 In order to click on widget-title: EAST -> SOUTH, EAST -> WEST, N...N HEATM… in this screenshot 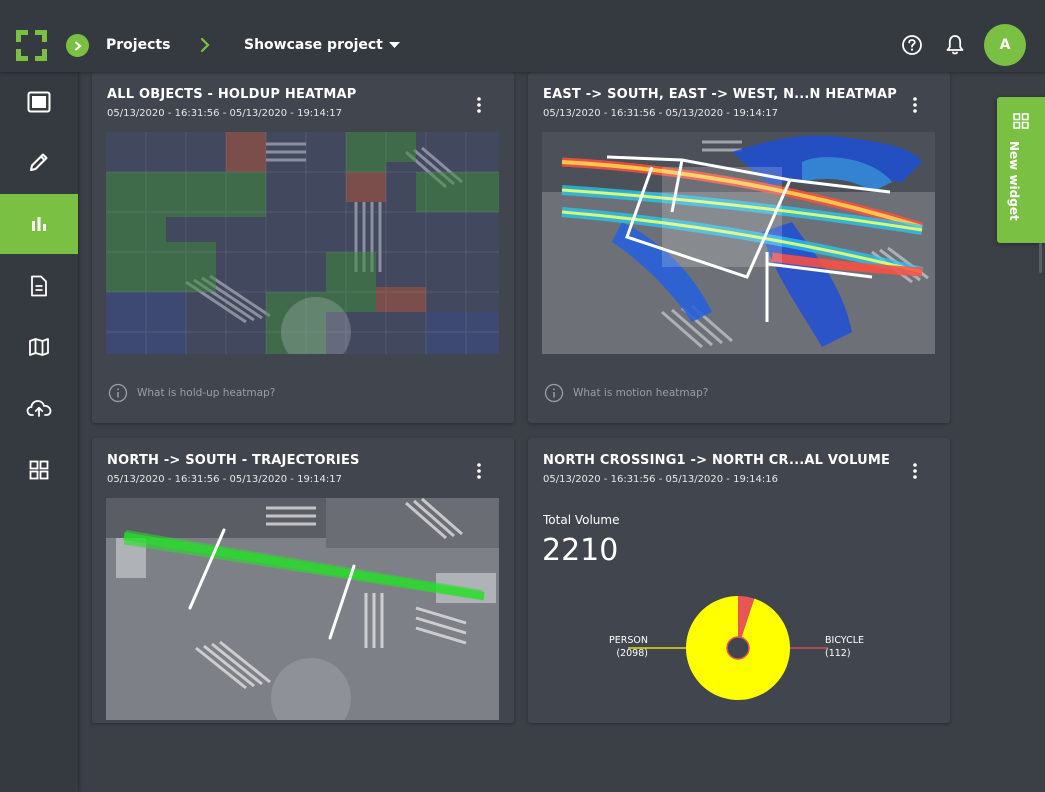, I will do `click(720, 94)`.